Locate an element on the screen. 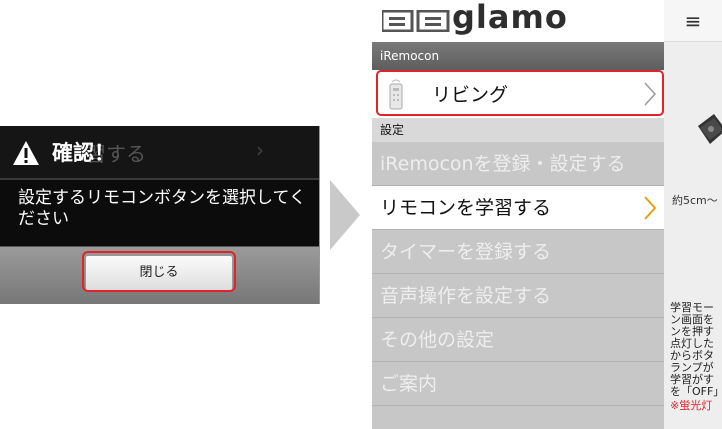  logo-bar: glamo is located at coordinates (518, 20).